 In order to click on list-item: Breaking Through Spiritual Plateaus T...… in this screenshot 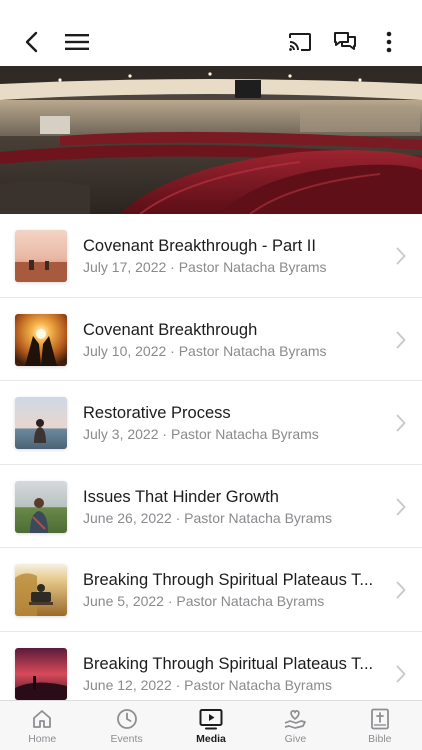, I will do `click(211, 590)`.